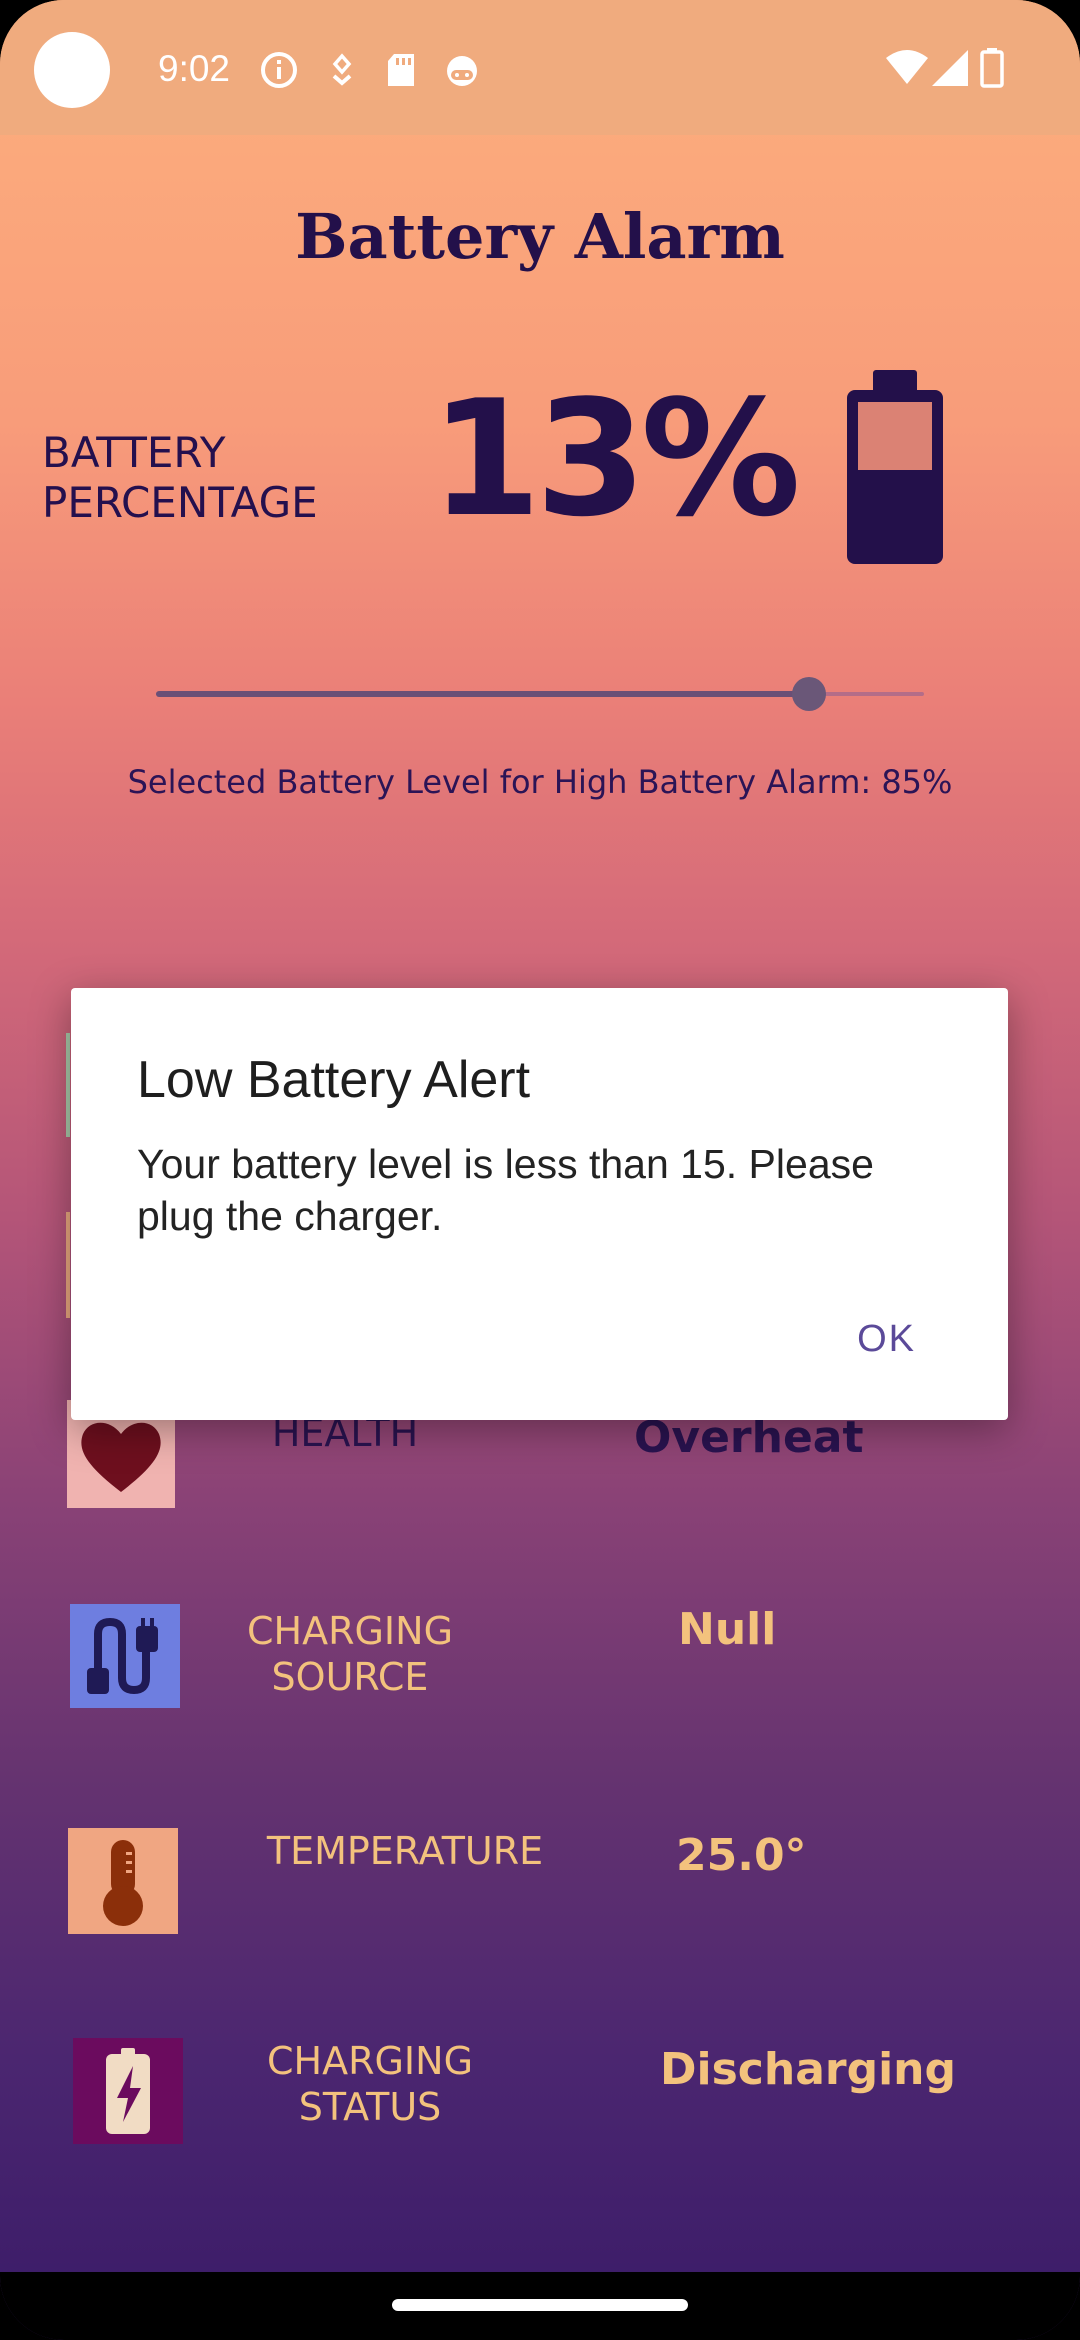 This screenshot has width=1080, height=2340. What do you see at coordinates (727, 1629) in the screenshot?
I see `charging-source-value: Null` at bounding box center [727, 1629].